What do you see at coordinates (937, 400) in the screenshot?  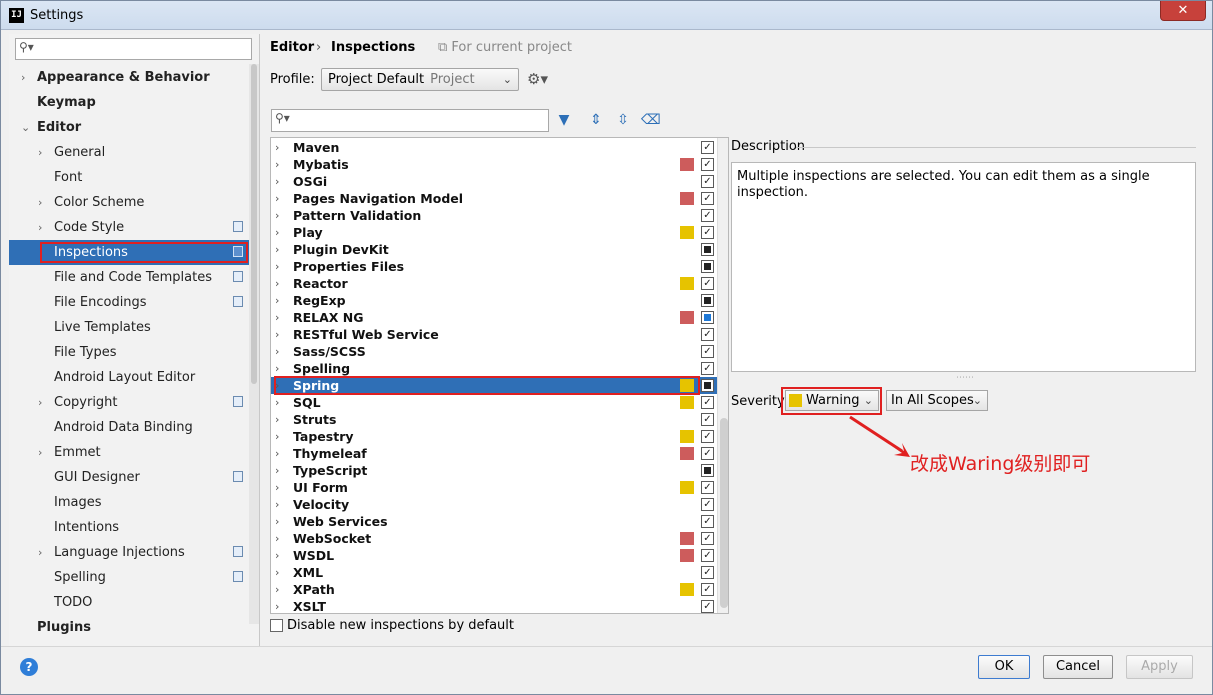 I see `scope-dropdown: In All Scopes ⌄` at bounding box center [937, 400].